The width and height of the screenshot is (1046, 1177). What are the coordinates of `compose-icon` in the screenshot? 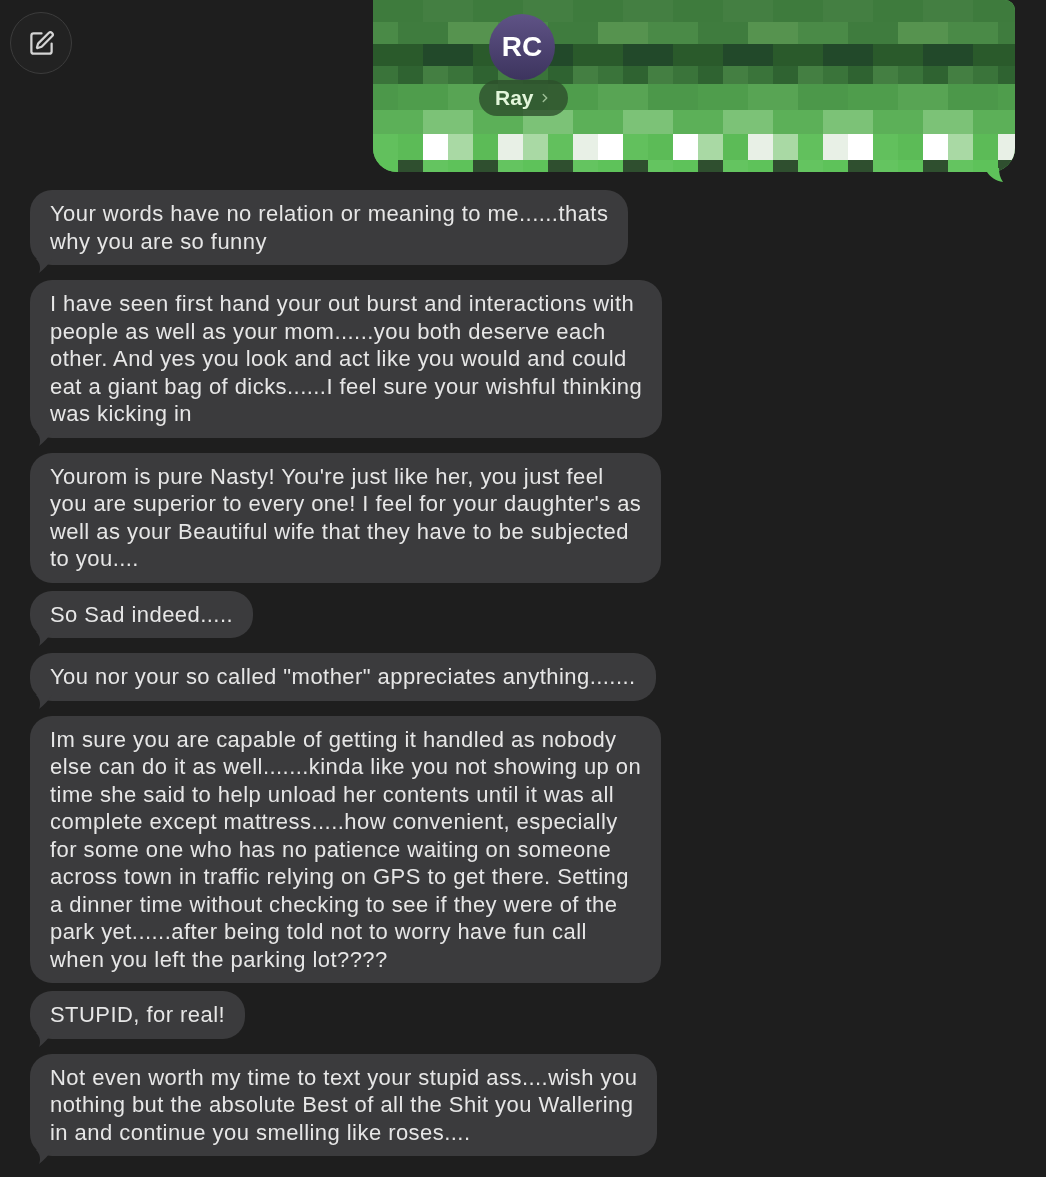 It's located at (41, 43).